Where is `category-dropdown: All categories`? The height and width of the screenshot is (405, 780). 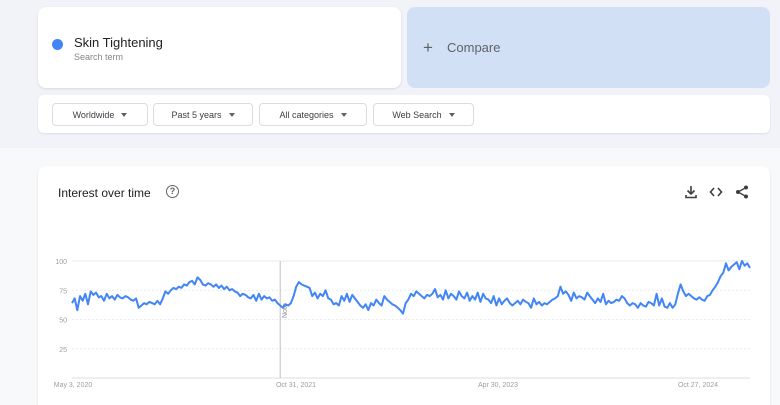
category-dropdown: All categories is located at coordinates (313, 114).